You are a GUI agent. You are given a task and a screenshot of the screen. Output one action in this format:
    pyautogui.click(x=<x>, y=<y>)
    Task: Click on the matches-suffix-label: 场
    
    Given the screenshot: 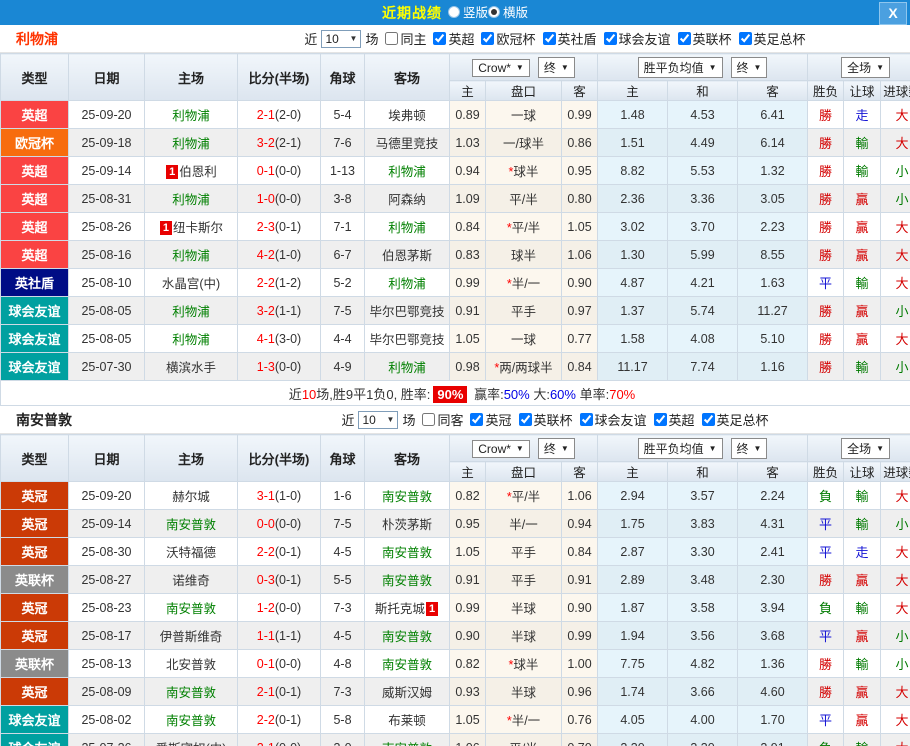 What is the action you would take?
    pyautogui.click(x=409, y=420)
    